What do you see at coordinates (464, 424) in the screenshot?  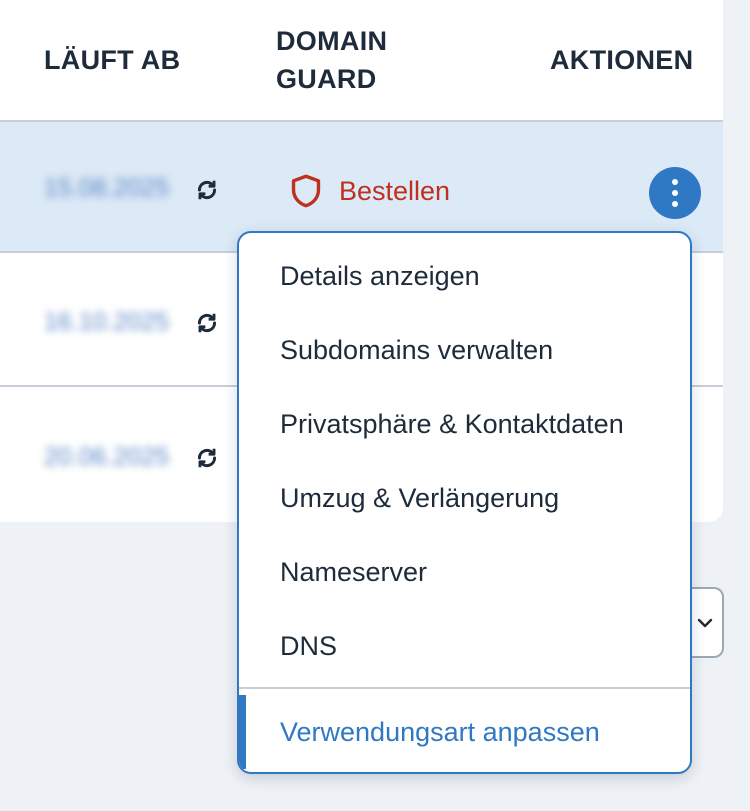 I see `menu-item-privacy-contact: Privatsphäre & Kontaktdaten` at bounding box center [464, 424].